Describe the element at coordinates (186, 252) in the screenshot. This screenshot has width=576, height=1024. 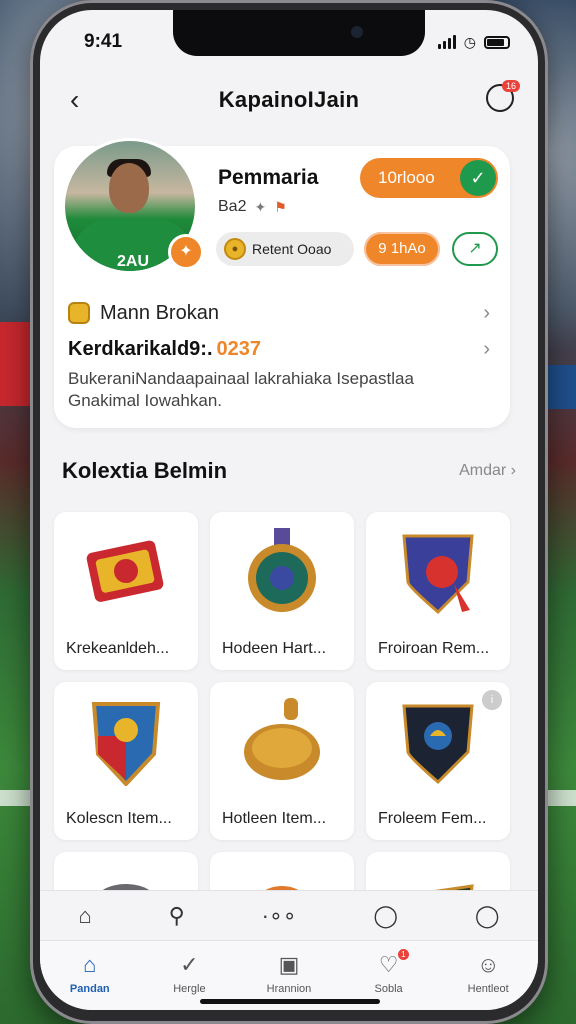
I see `edit-badge-icon: ✦` at that location.